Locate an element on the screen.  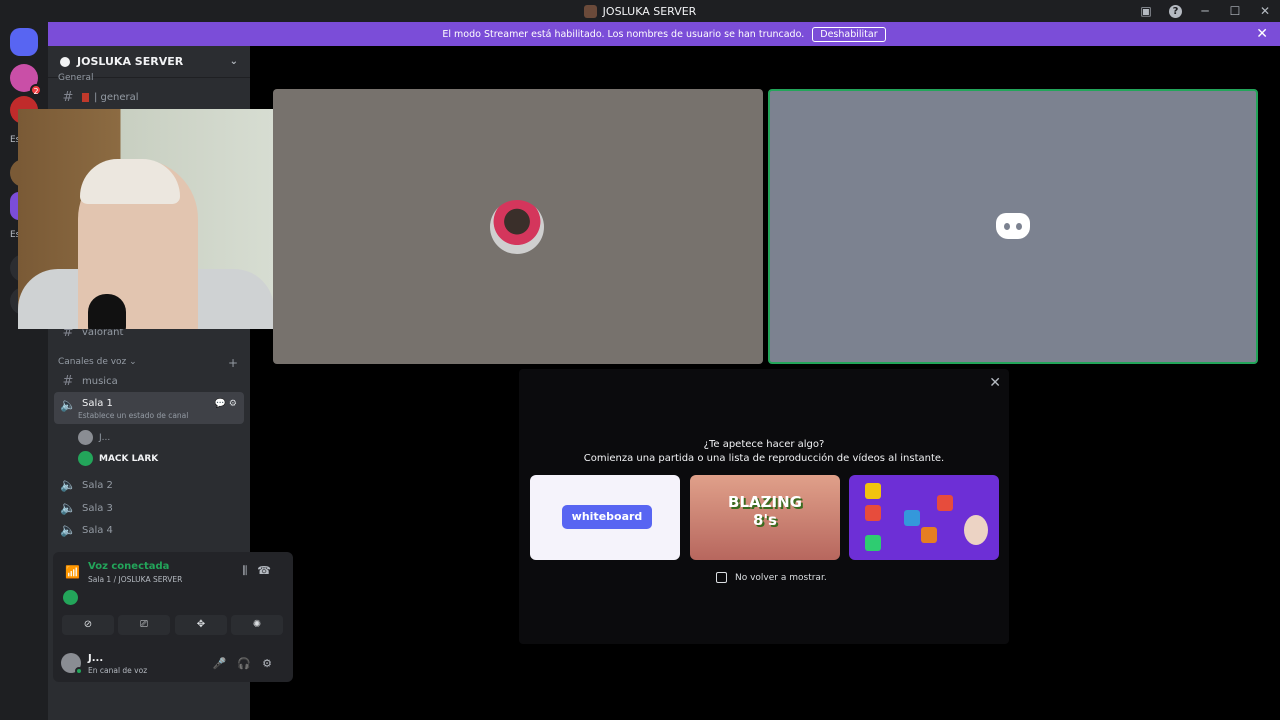
activity-title: ¿Te apetece hacer algo? is located at coordinates (764, 444).